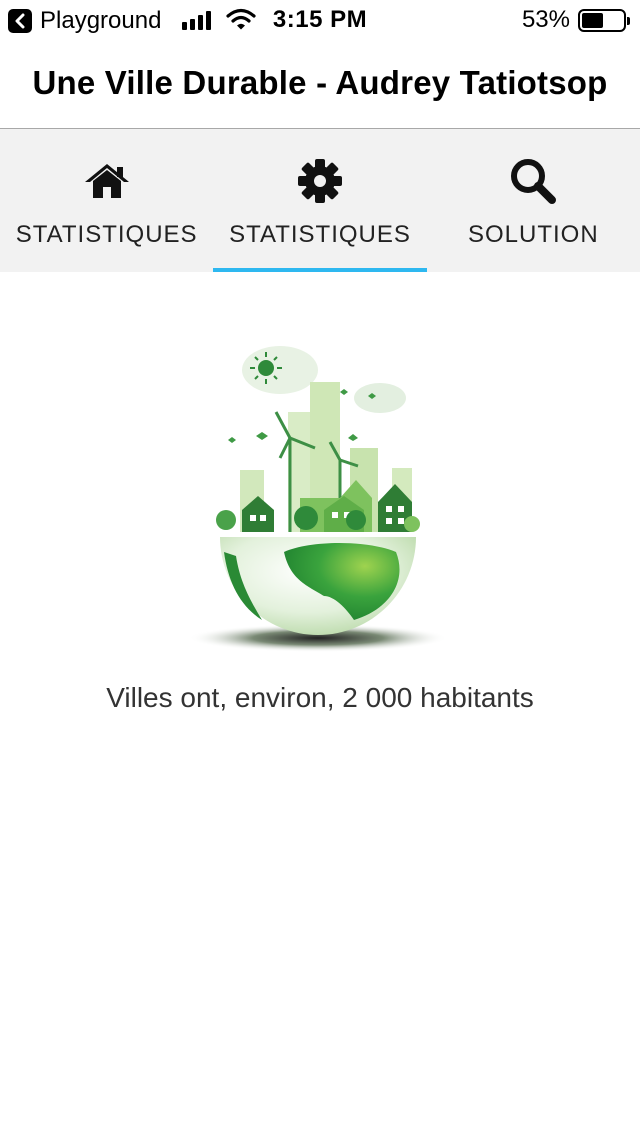 The height and width of the screenshot is (1136, 640). I want to click on battery-fill, so click(593, 20).